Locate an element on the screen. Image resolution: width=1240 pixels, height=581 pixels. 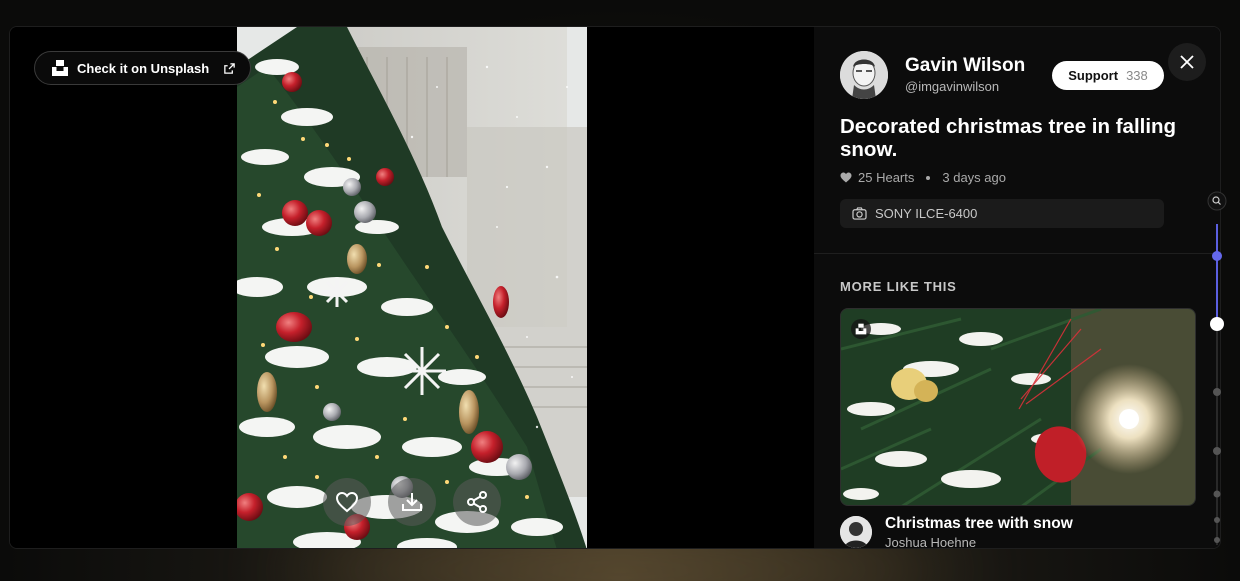
close-icon is located at coordinates (1187, 62).